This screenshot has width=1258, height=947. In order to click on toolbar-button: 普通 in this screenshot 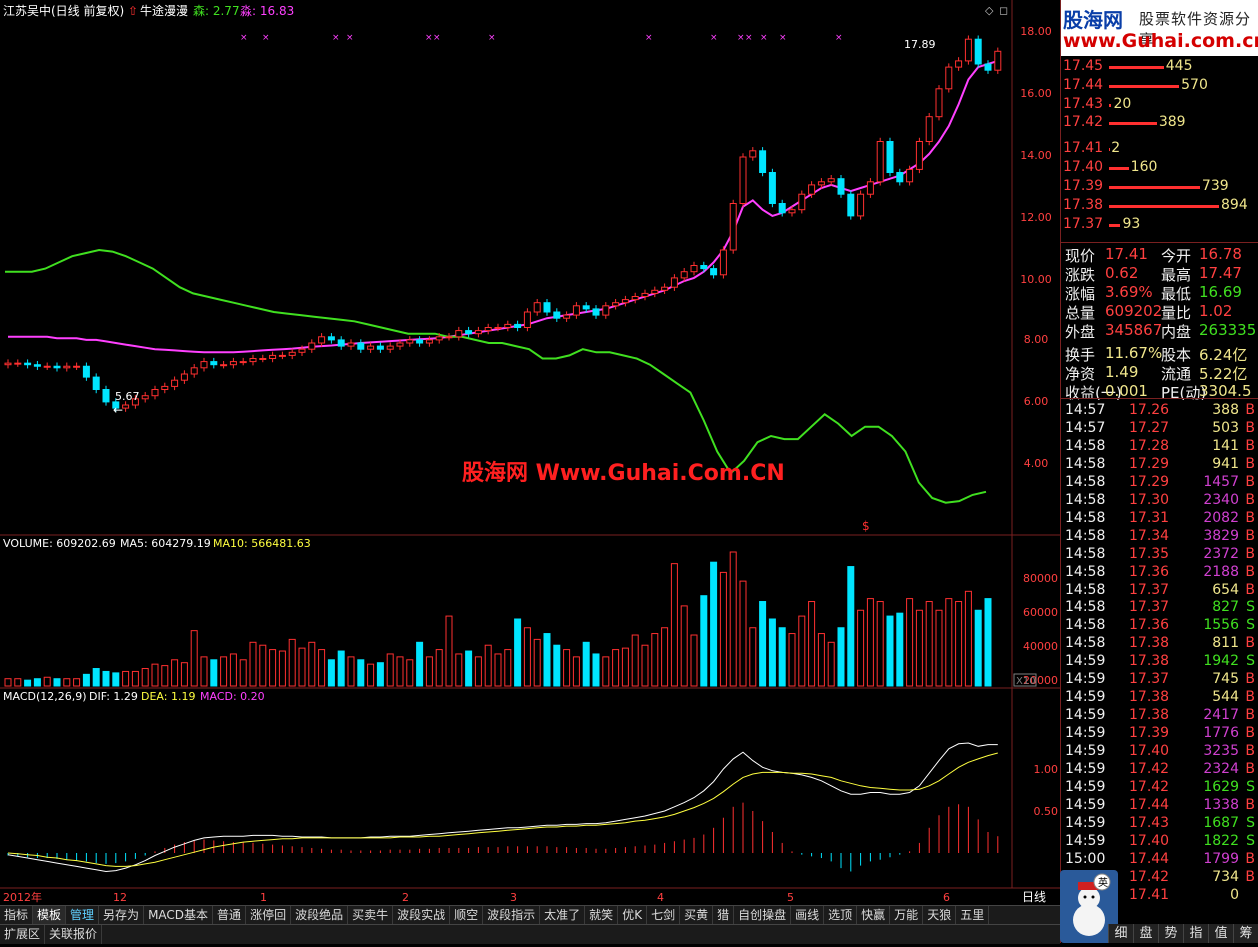, I will do `click(229, 915)`.